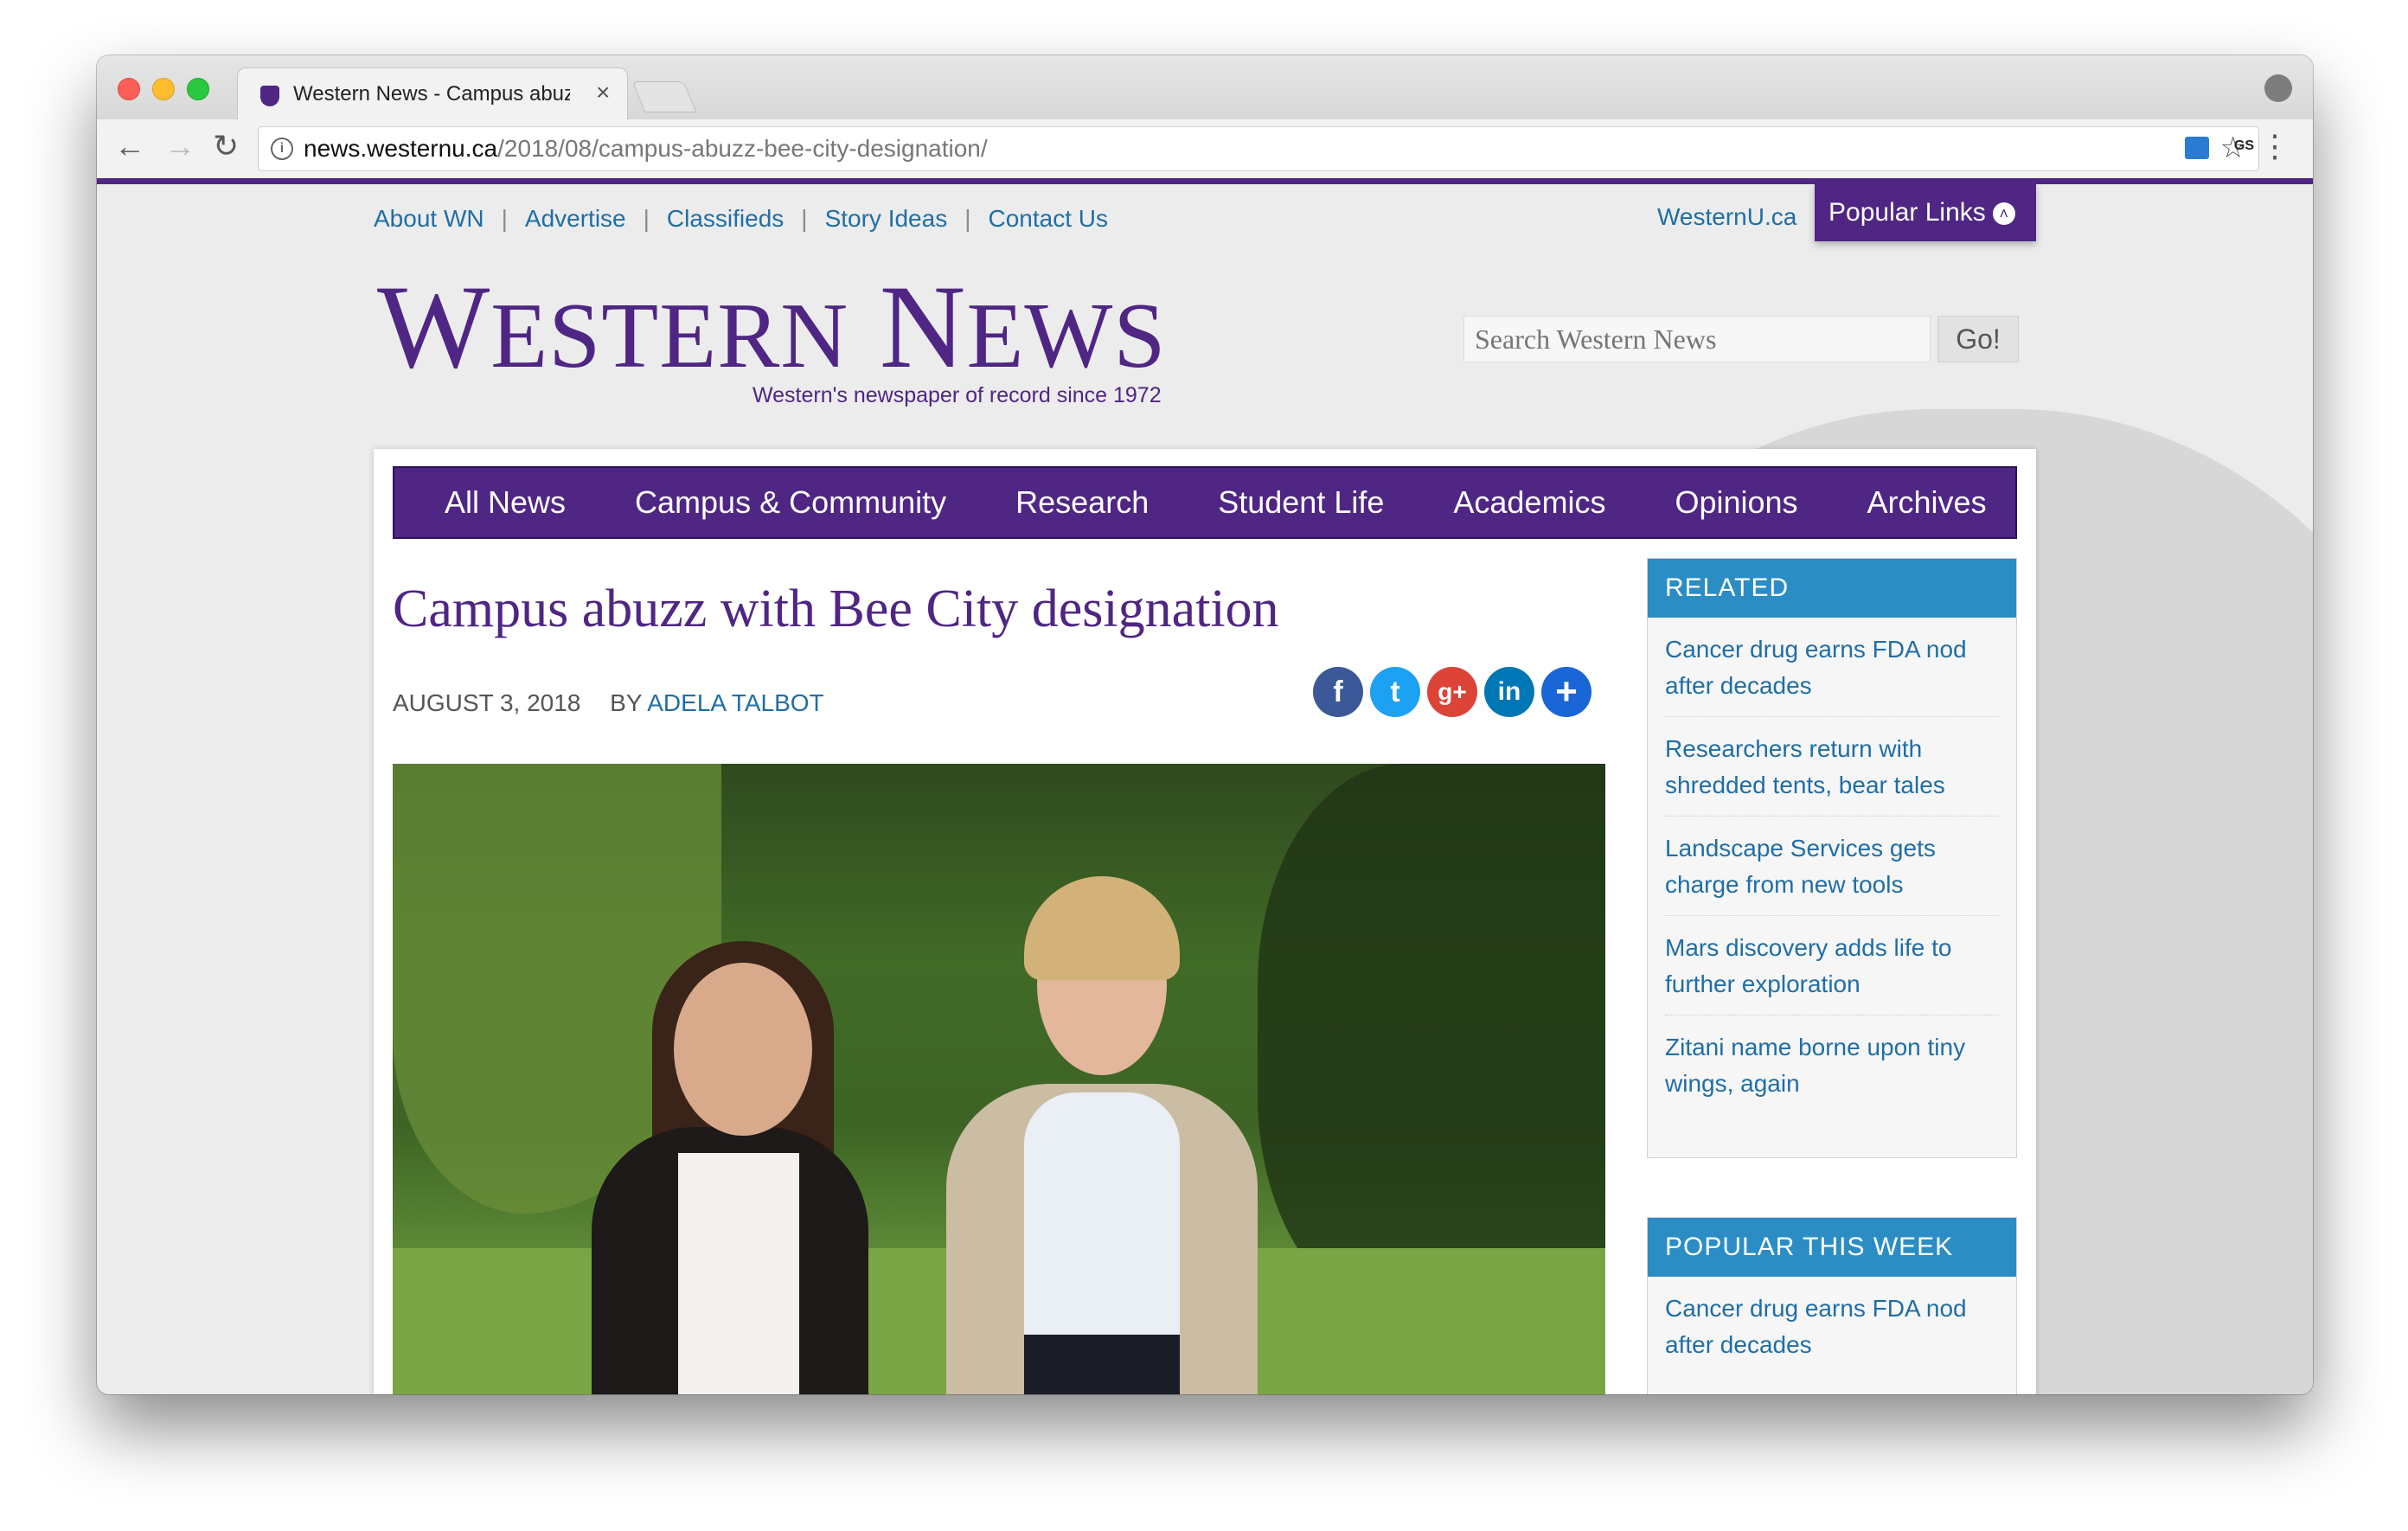 The width and height of the screenshot is (2408, 1531). Describe the element at coordinates (886, 219) in the screenshot. I see `story-ideas-link: Story Ideas` at that location.